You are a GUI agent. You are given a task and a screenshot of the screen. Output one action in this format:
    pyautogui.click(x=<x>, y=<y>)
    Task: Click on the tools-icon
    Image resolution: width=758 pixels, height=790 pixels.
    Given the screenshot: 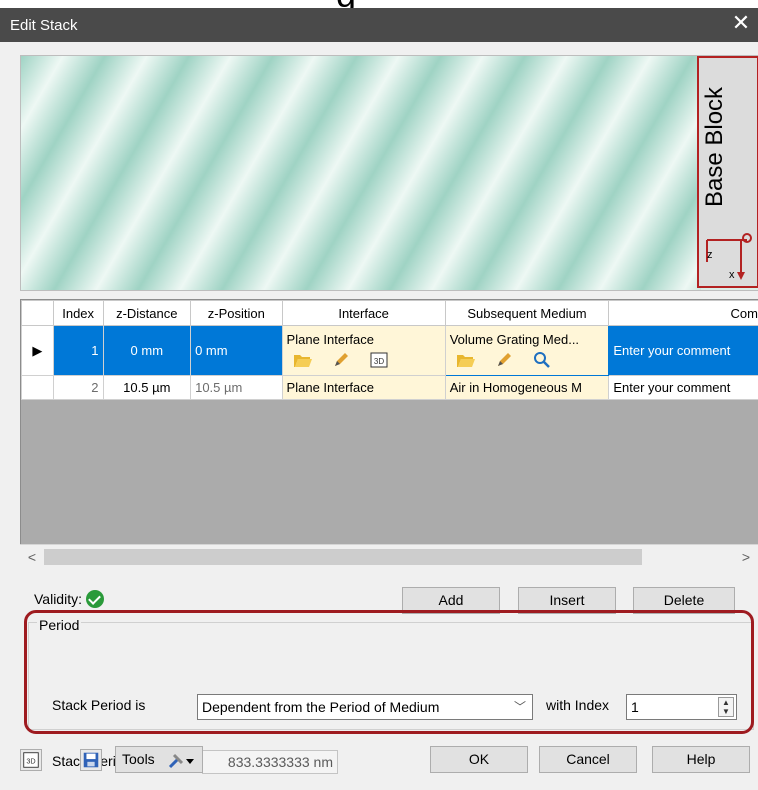 What is the action you would take?
    pyautogui.click(x=181, y=761)
    